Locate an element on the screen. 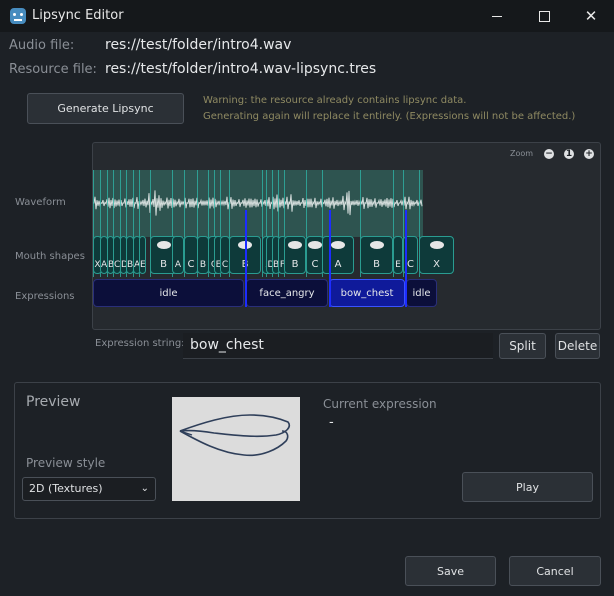 This screenshot has width=614, height=596. waveform-area is located at coordinates (258, 203).